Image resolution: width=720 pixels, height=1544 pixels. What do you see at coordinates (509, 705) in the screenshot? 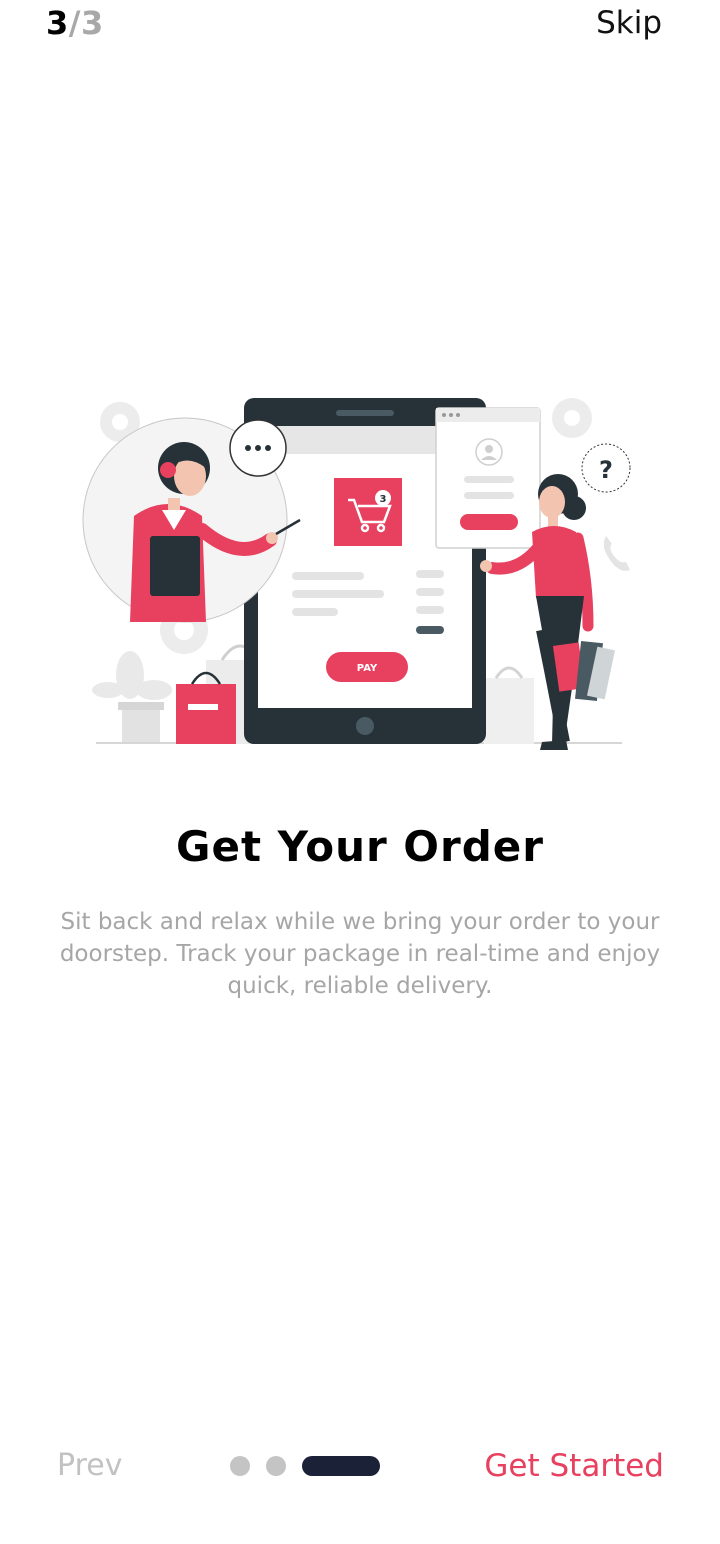
I see `shopping-bag-icon` at bounding box center [509, 705].